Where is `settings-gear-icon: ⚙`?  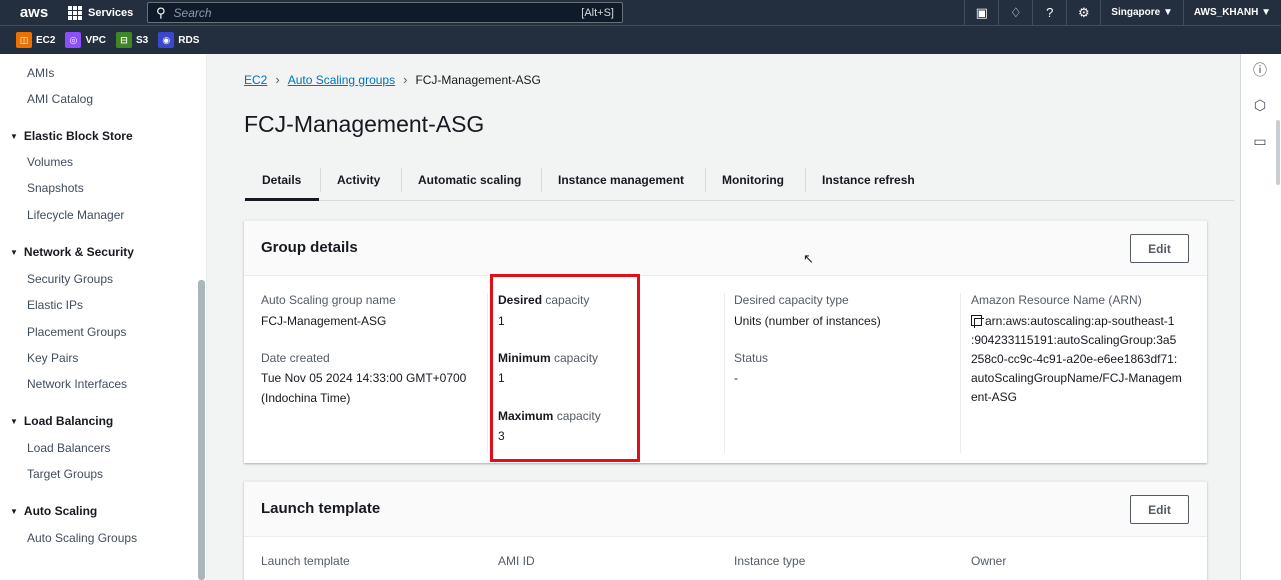
settings-gear-icon: ⚙ is located at coordinates (1083, 12).